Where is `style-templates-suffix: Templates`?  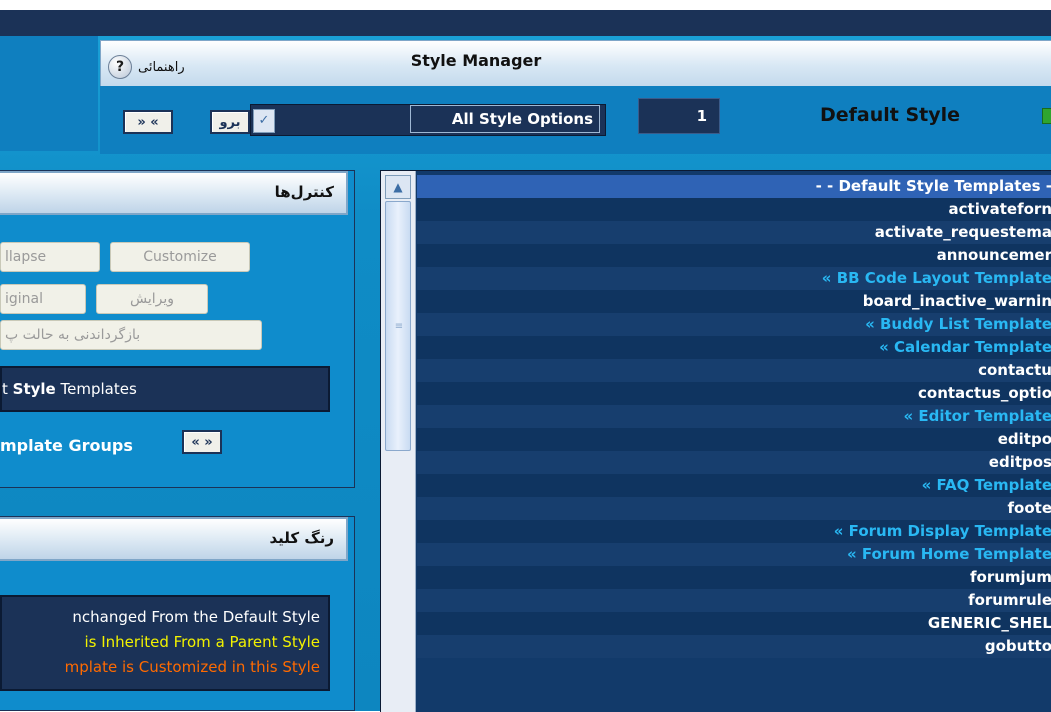 style-templates-suffix: Templates is located at coordinates (96, 389).